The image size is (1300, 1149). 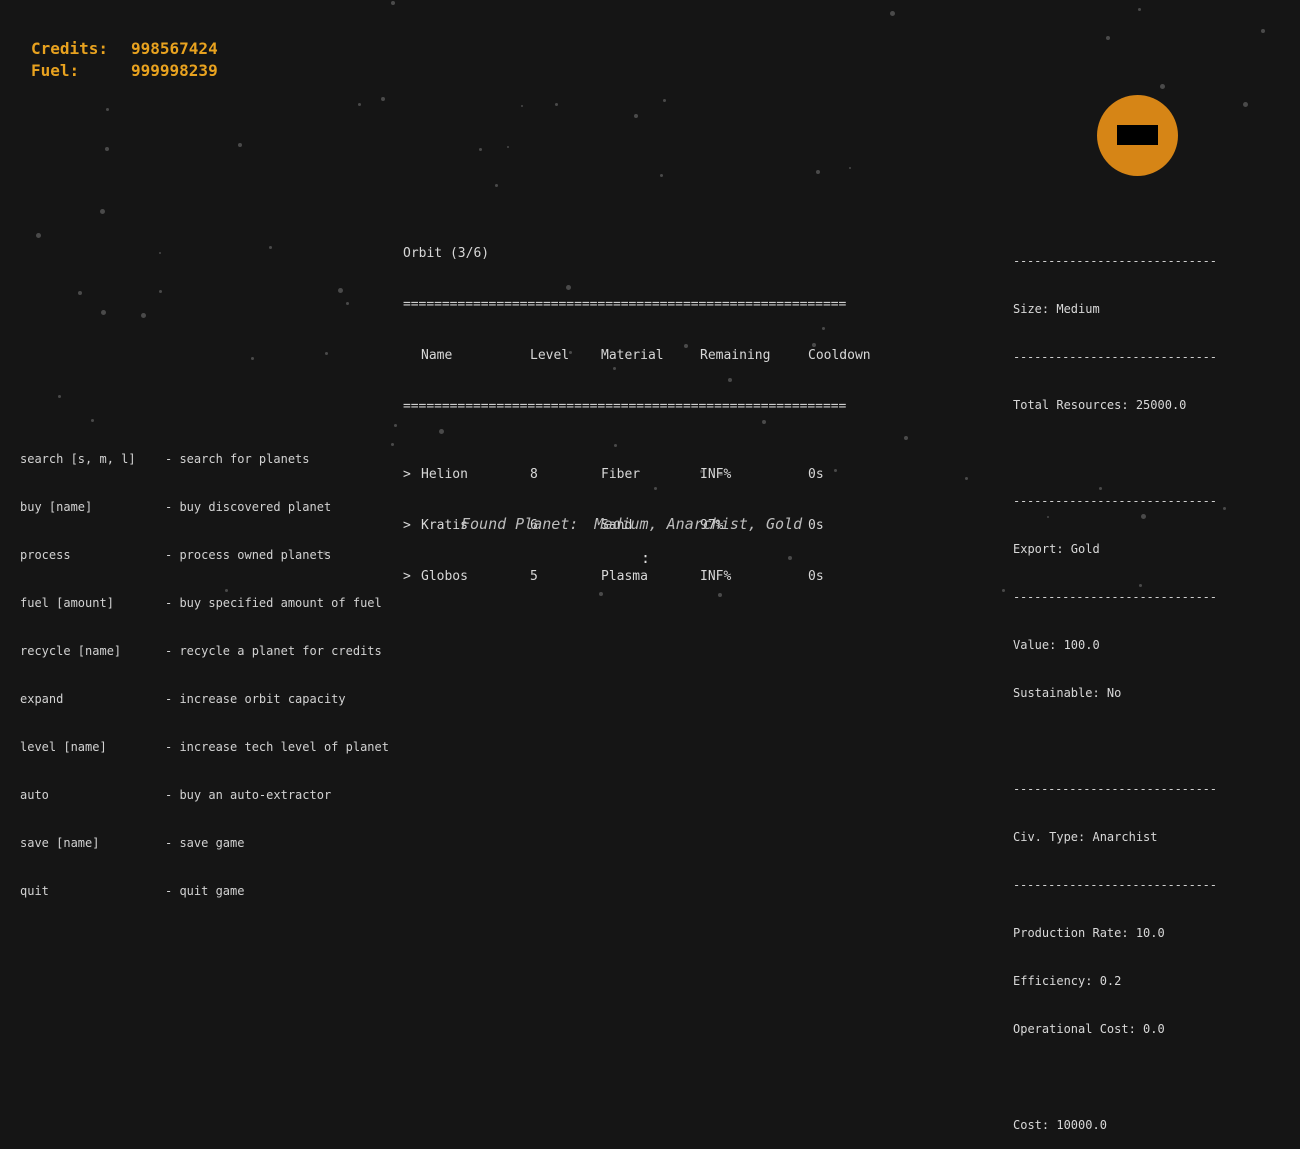 I want to click on command-description: - search for planets, so click(x=237, y=459).